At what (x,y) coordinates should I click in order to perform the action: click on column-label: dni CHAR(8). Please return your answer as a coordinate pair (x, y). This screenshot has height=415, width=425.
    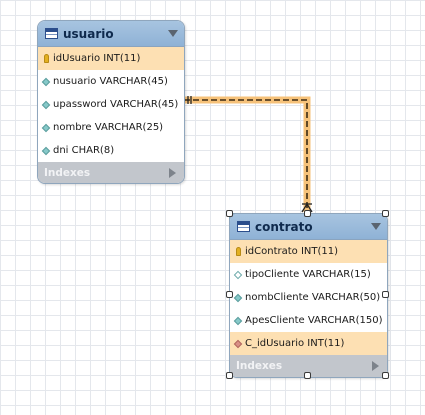
    Looking at the image, I should click on (84, 150).